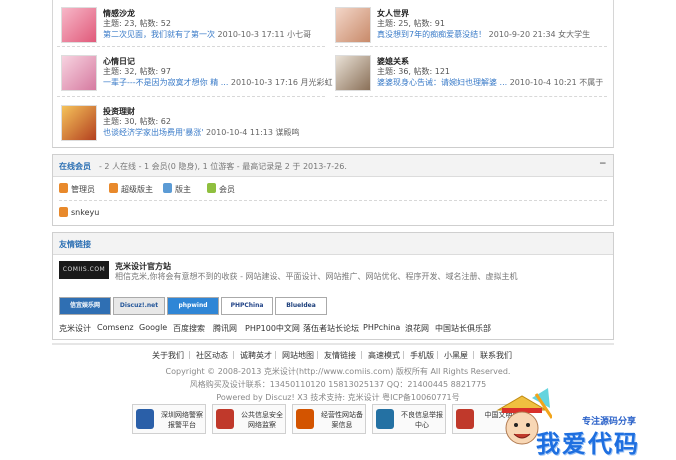  Describe the element at coordinates (588, 444) in the screenshot. I see `watermark-title: 我爱代码` at that location.